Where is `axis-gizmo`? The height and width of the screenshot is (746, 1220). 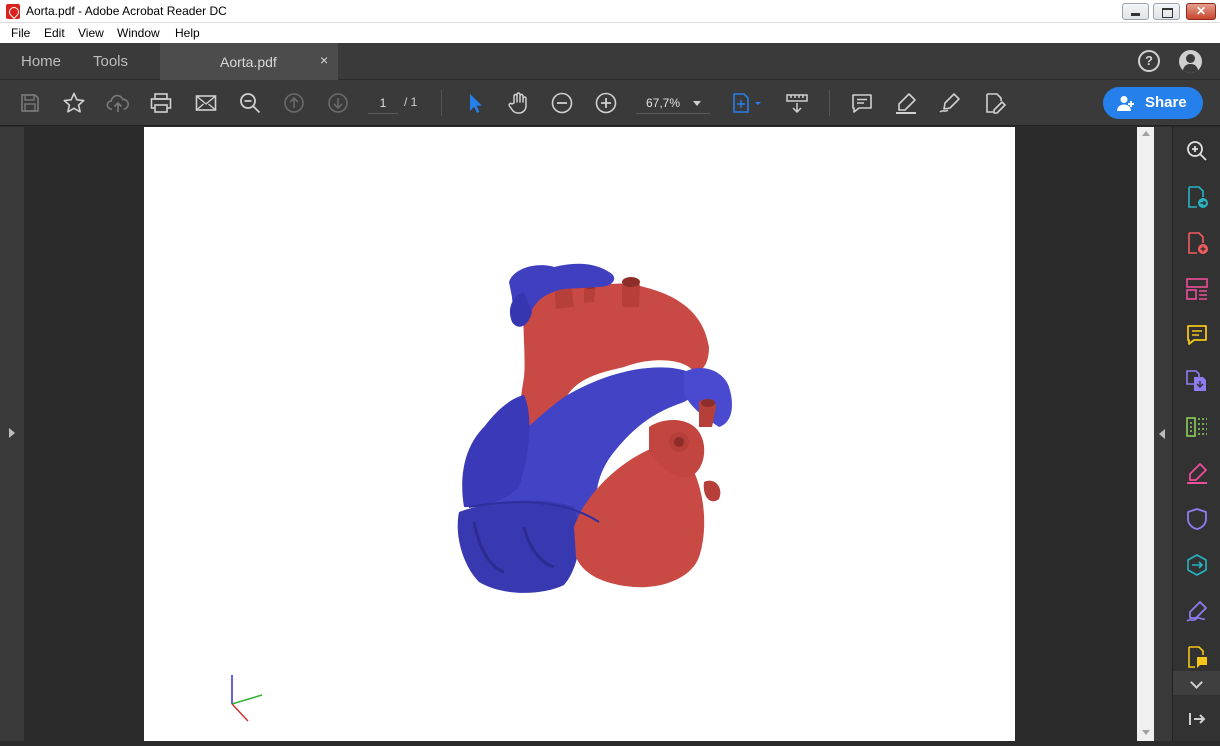
axis-gizmo is located at coordinates (247, 698).